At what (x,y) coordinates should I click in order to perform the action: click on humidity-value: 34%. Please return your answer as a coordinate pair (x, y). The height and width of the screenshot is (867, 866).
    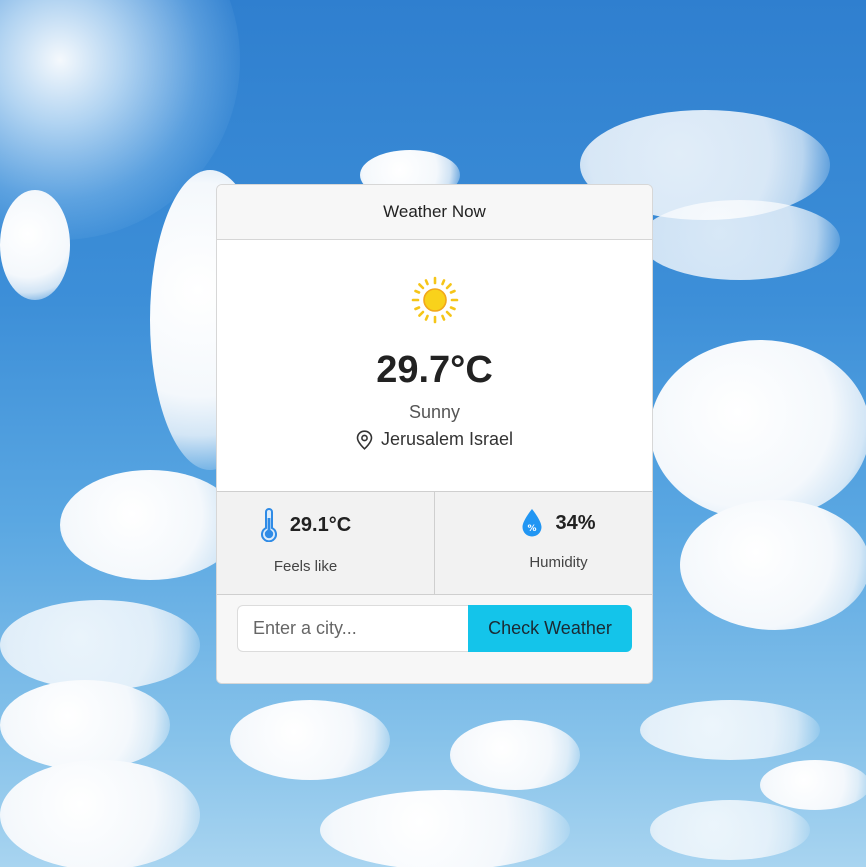
    Looking at the image, I should click on (575, 522).